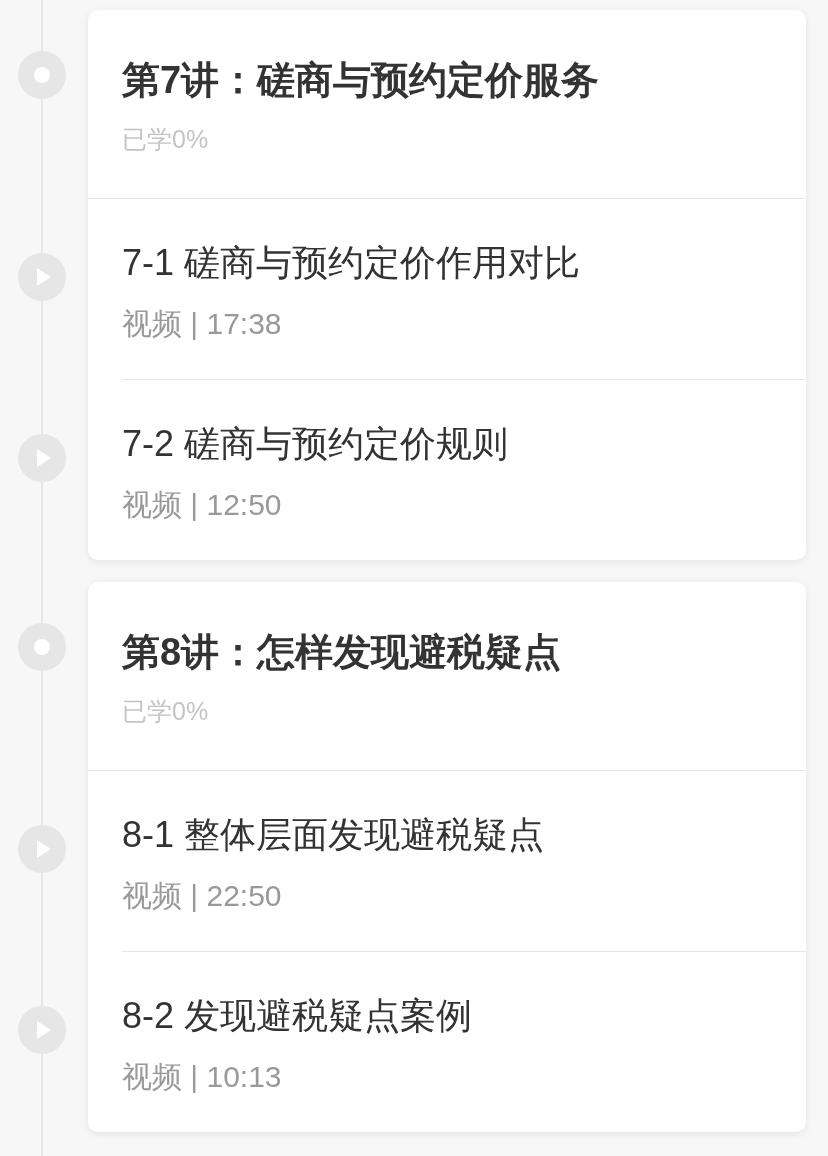 The height and width of the screenshot is (1156, 828). I want to click on lesson-meta: 视频 | 22:50, so click(202, 896).